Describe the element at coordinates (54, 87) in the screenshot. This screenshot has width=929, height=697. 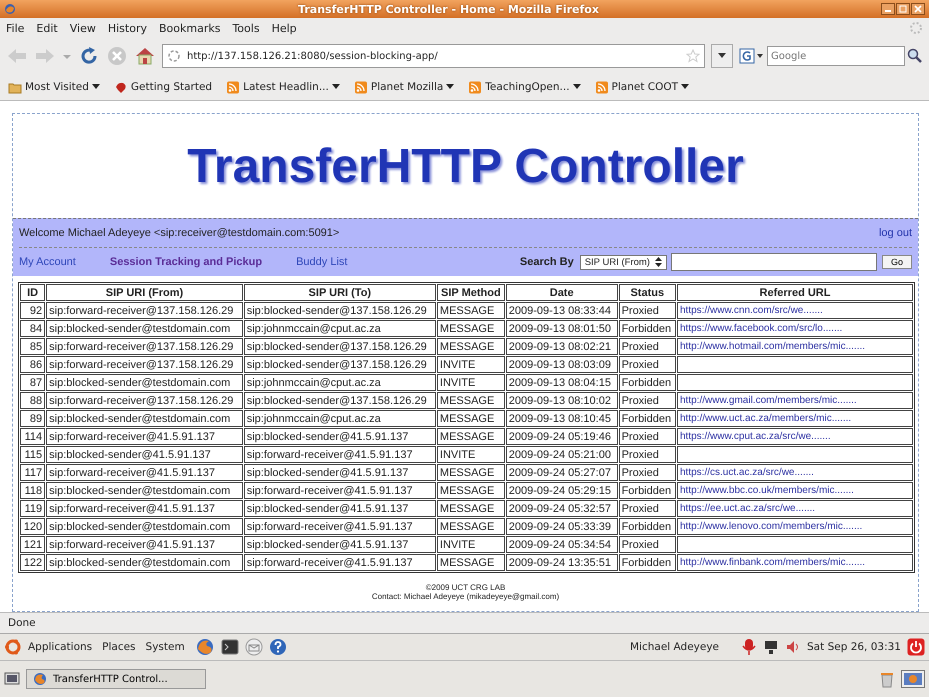
I see `bookmark-item: Most Visited` at that location.